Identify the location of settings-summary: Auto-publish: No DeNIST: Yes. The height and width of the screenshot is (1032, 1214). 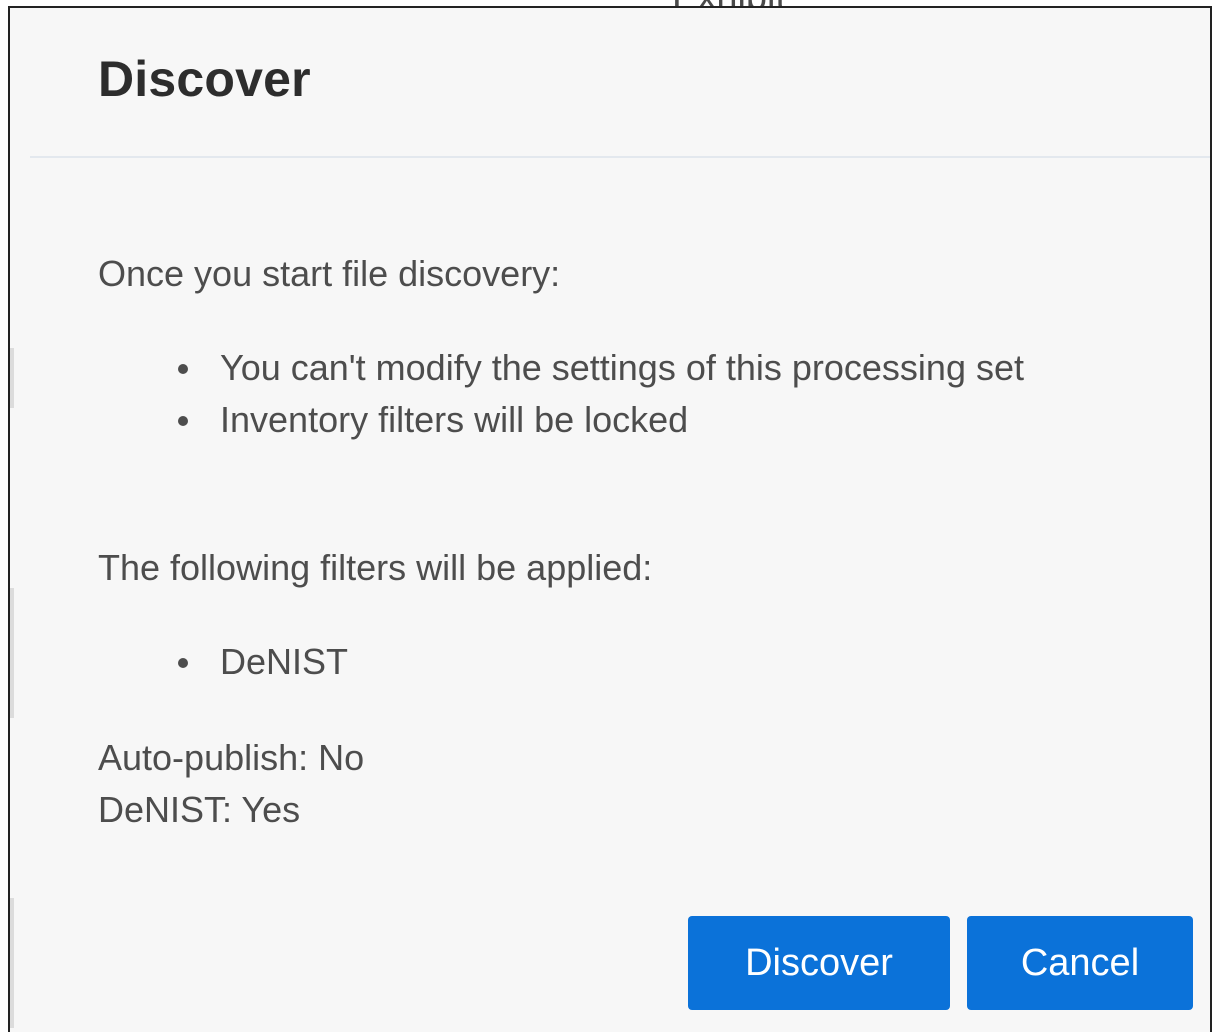
(231, 784).